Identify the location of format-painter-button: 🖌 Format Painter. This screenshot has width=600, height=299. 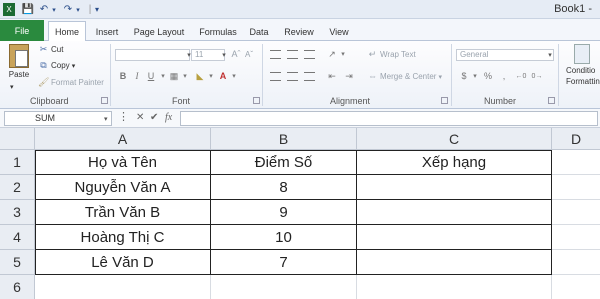
(71, 82).